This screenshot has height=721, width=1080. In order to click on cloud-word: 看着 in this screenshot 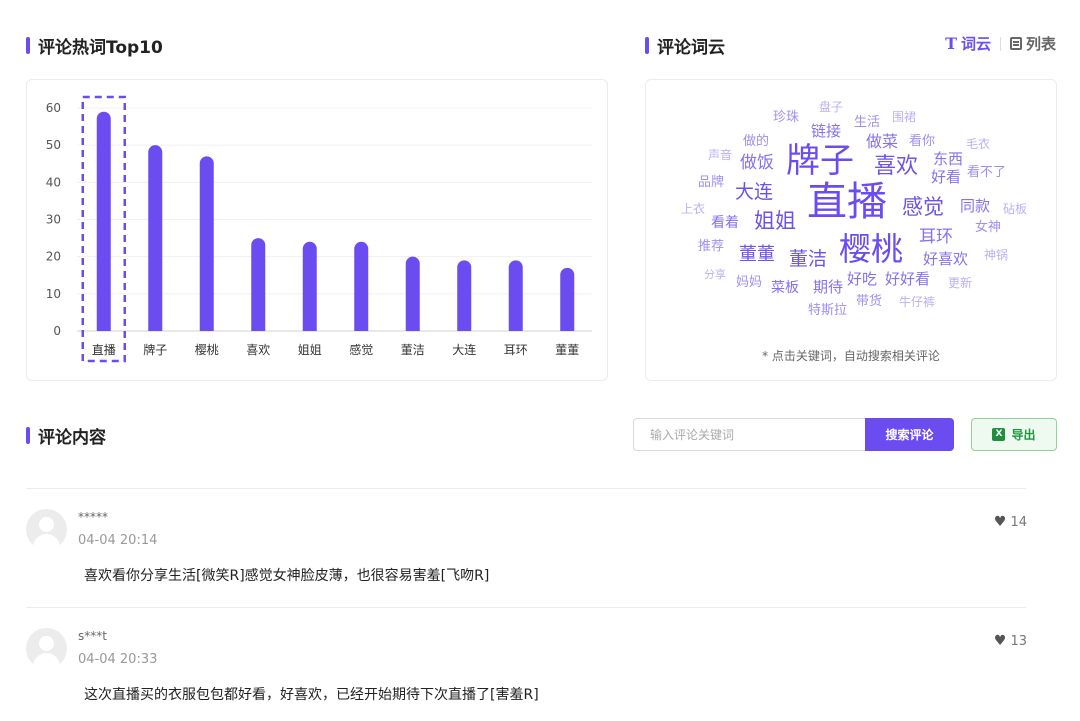, I will do `click(725, 223)`.